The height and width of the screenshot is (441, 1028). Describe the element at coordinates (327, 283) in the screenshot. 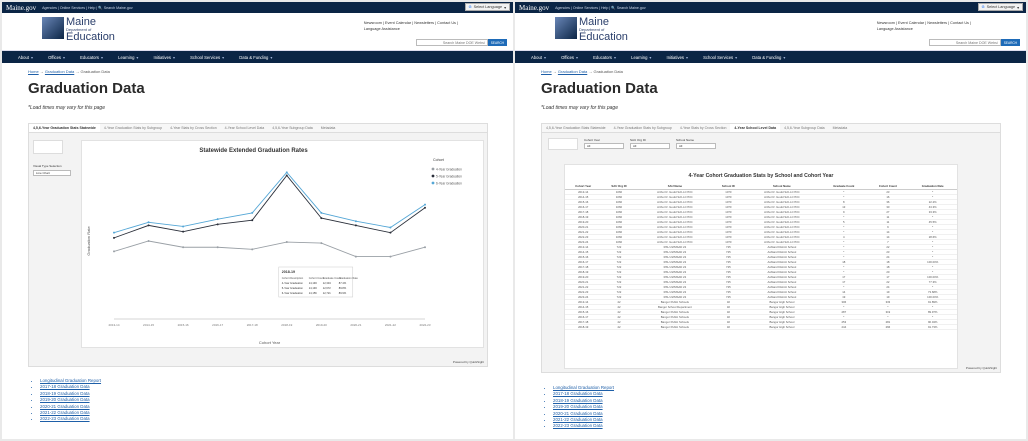

I see `tooltip-cell: 12,334` at that location.